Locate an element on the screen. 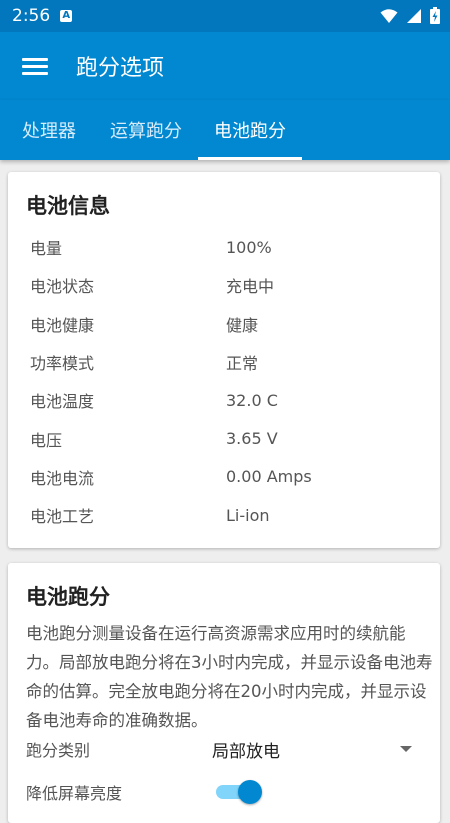  tab-compute-benchmark: 运算跑分 is located at coordinates (146, 130).